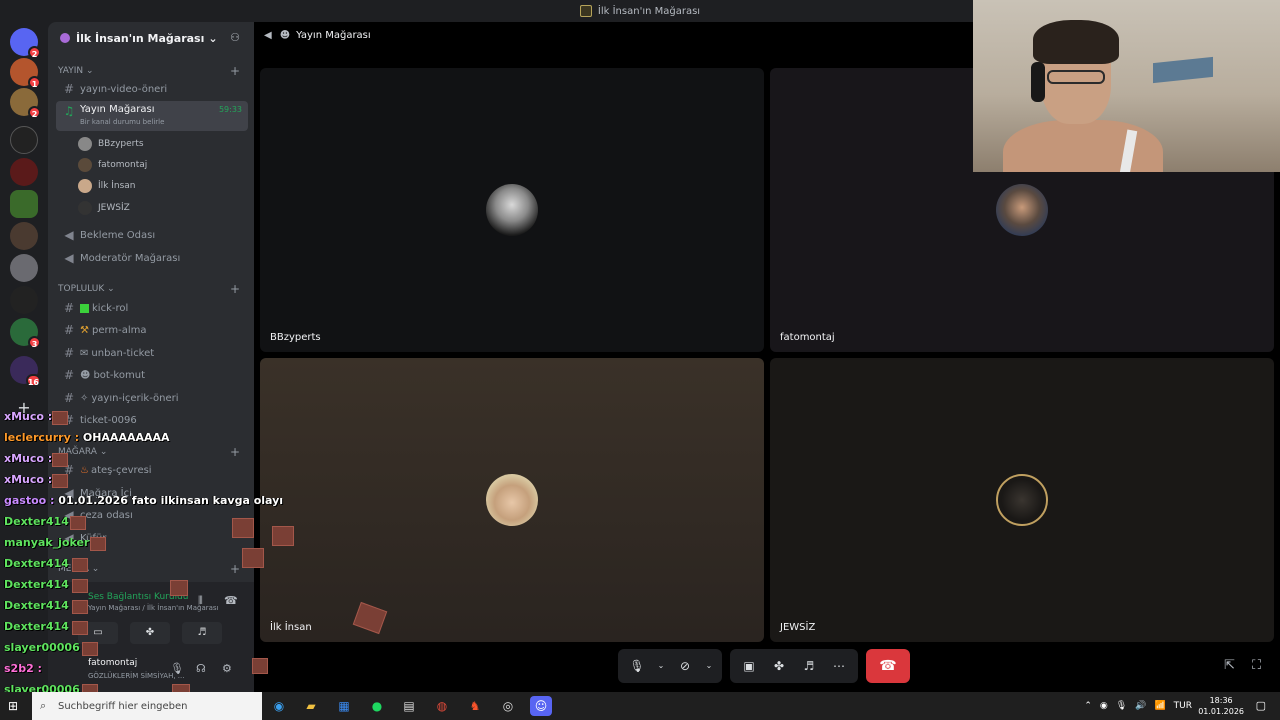 The height and width of the screenshot is (720, 1280). Describe the element at coordinates (25, 43) in the screenshot. I see `home-button: 2` at that location.